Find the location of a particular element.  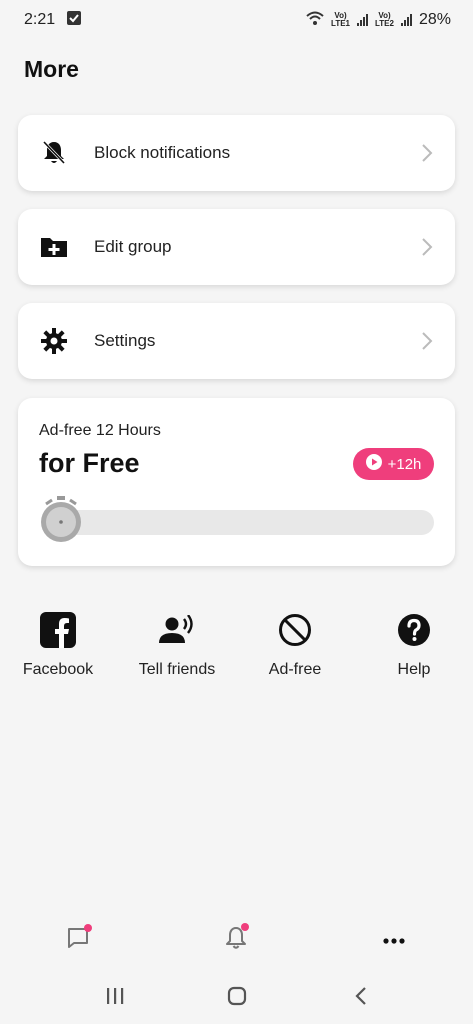

bell-off-icon is located at coordinates (54, 153).